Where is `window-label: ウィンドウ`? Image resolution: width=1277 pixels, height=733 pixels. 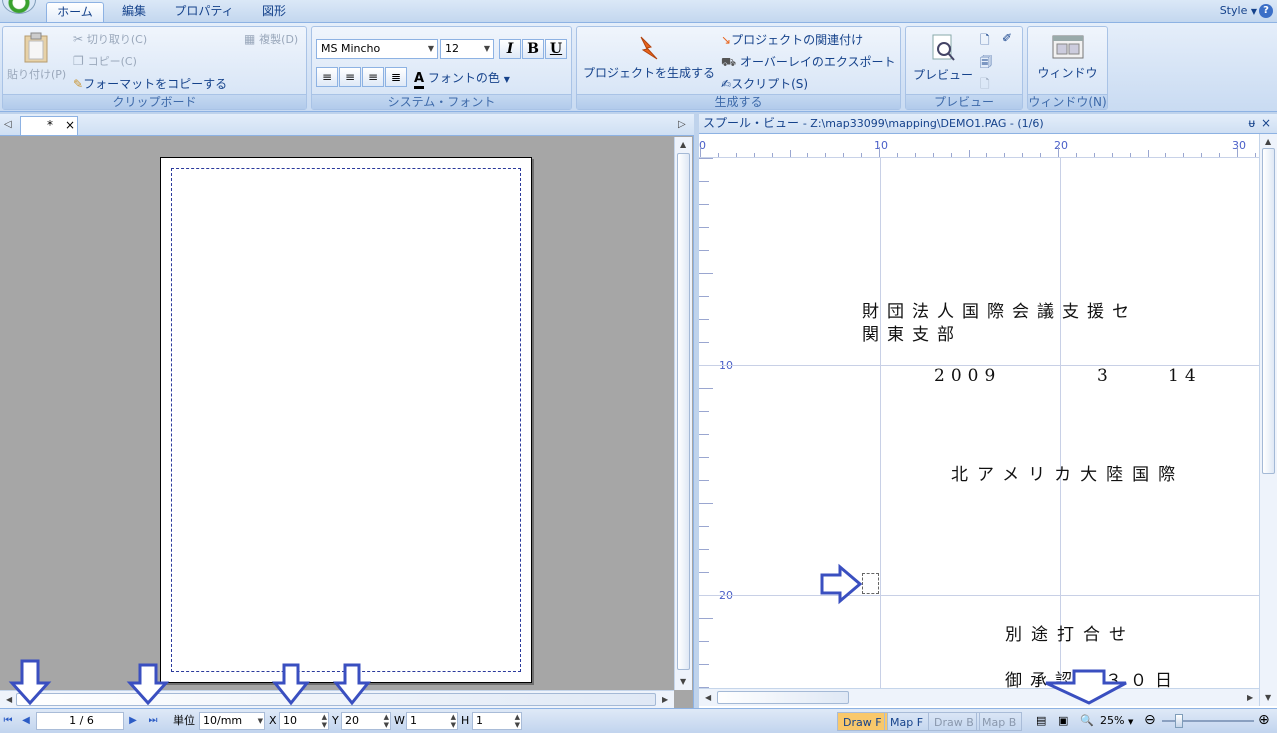 window-label: ウィンドウ is located at coordinates (1067, 73).